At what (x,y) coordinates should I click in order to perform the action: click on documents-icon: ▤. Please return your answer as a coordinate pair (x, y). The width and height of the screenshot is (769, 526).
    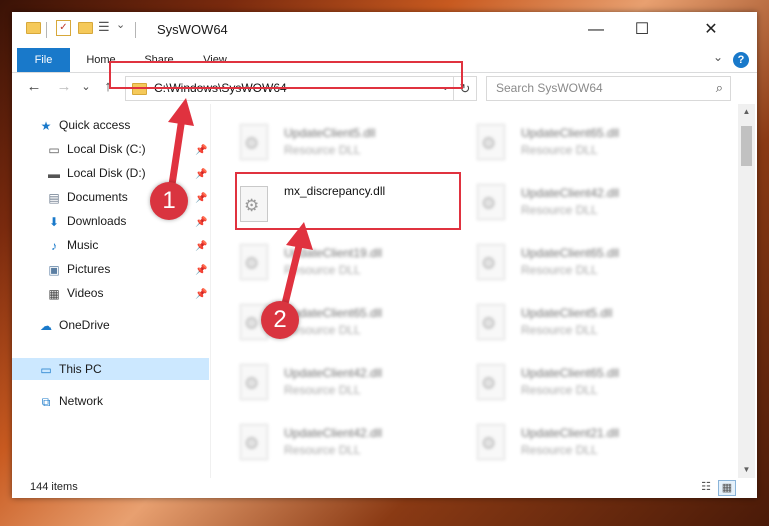
    Looking at the image, I should click on (54, 197).